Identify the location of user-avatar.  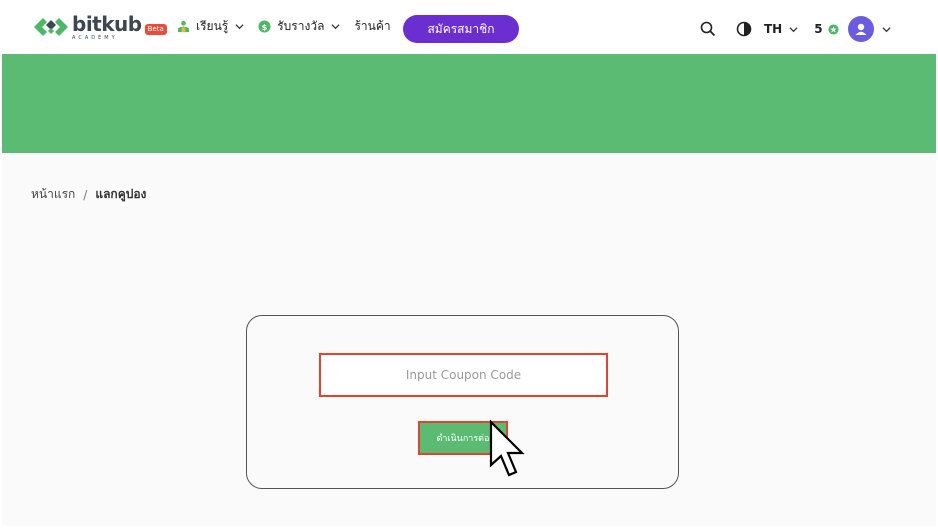
(860, 29).